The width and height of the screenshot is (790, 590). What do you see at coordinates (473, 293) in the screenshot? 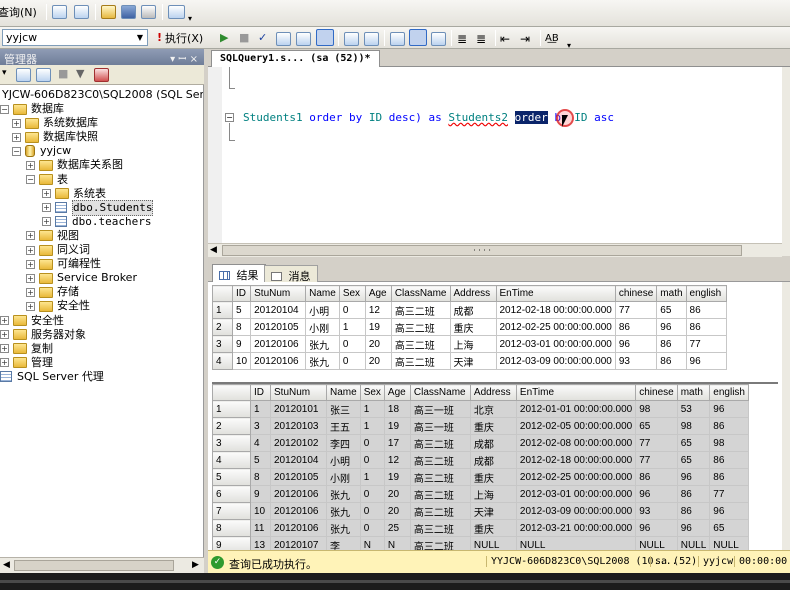
I see `column-header: Address` at bounding box center [473, 293].